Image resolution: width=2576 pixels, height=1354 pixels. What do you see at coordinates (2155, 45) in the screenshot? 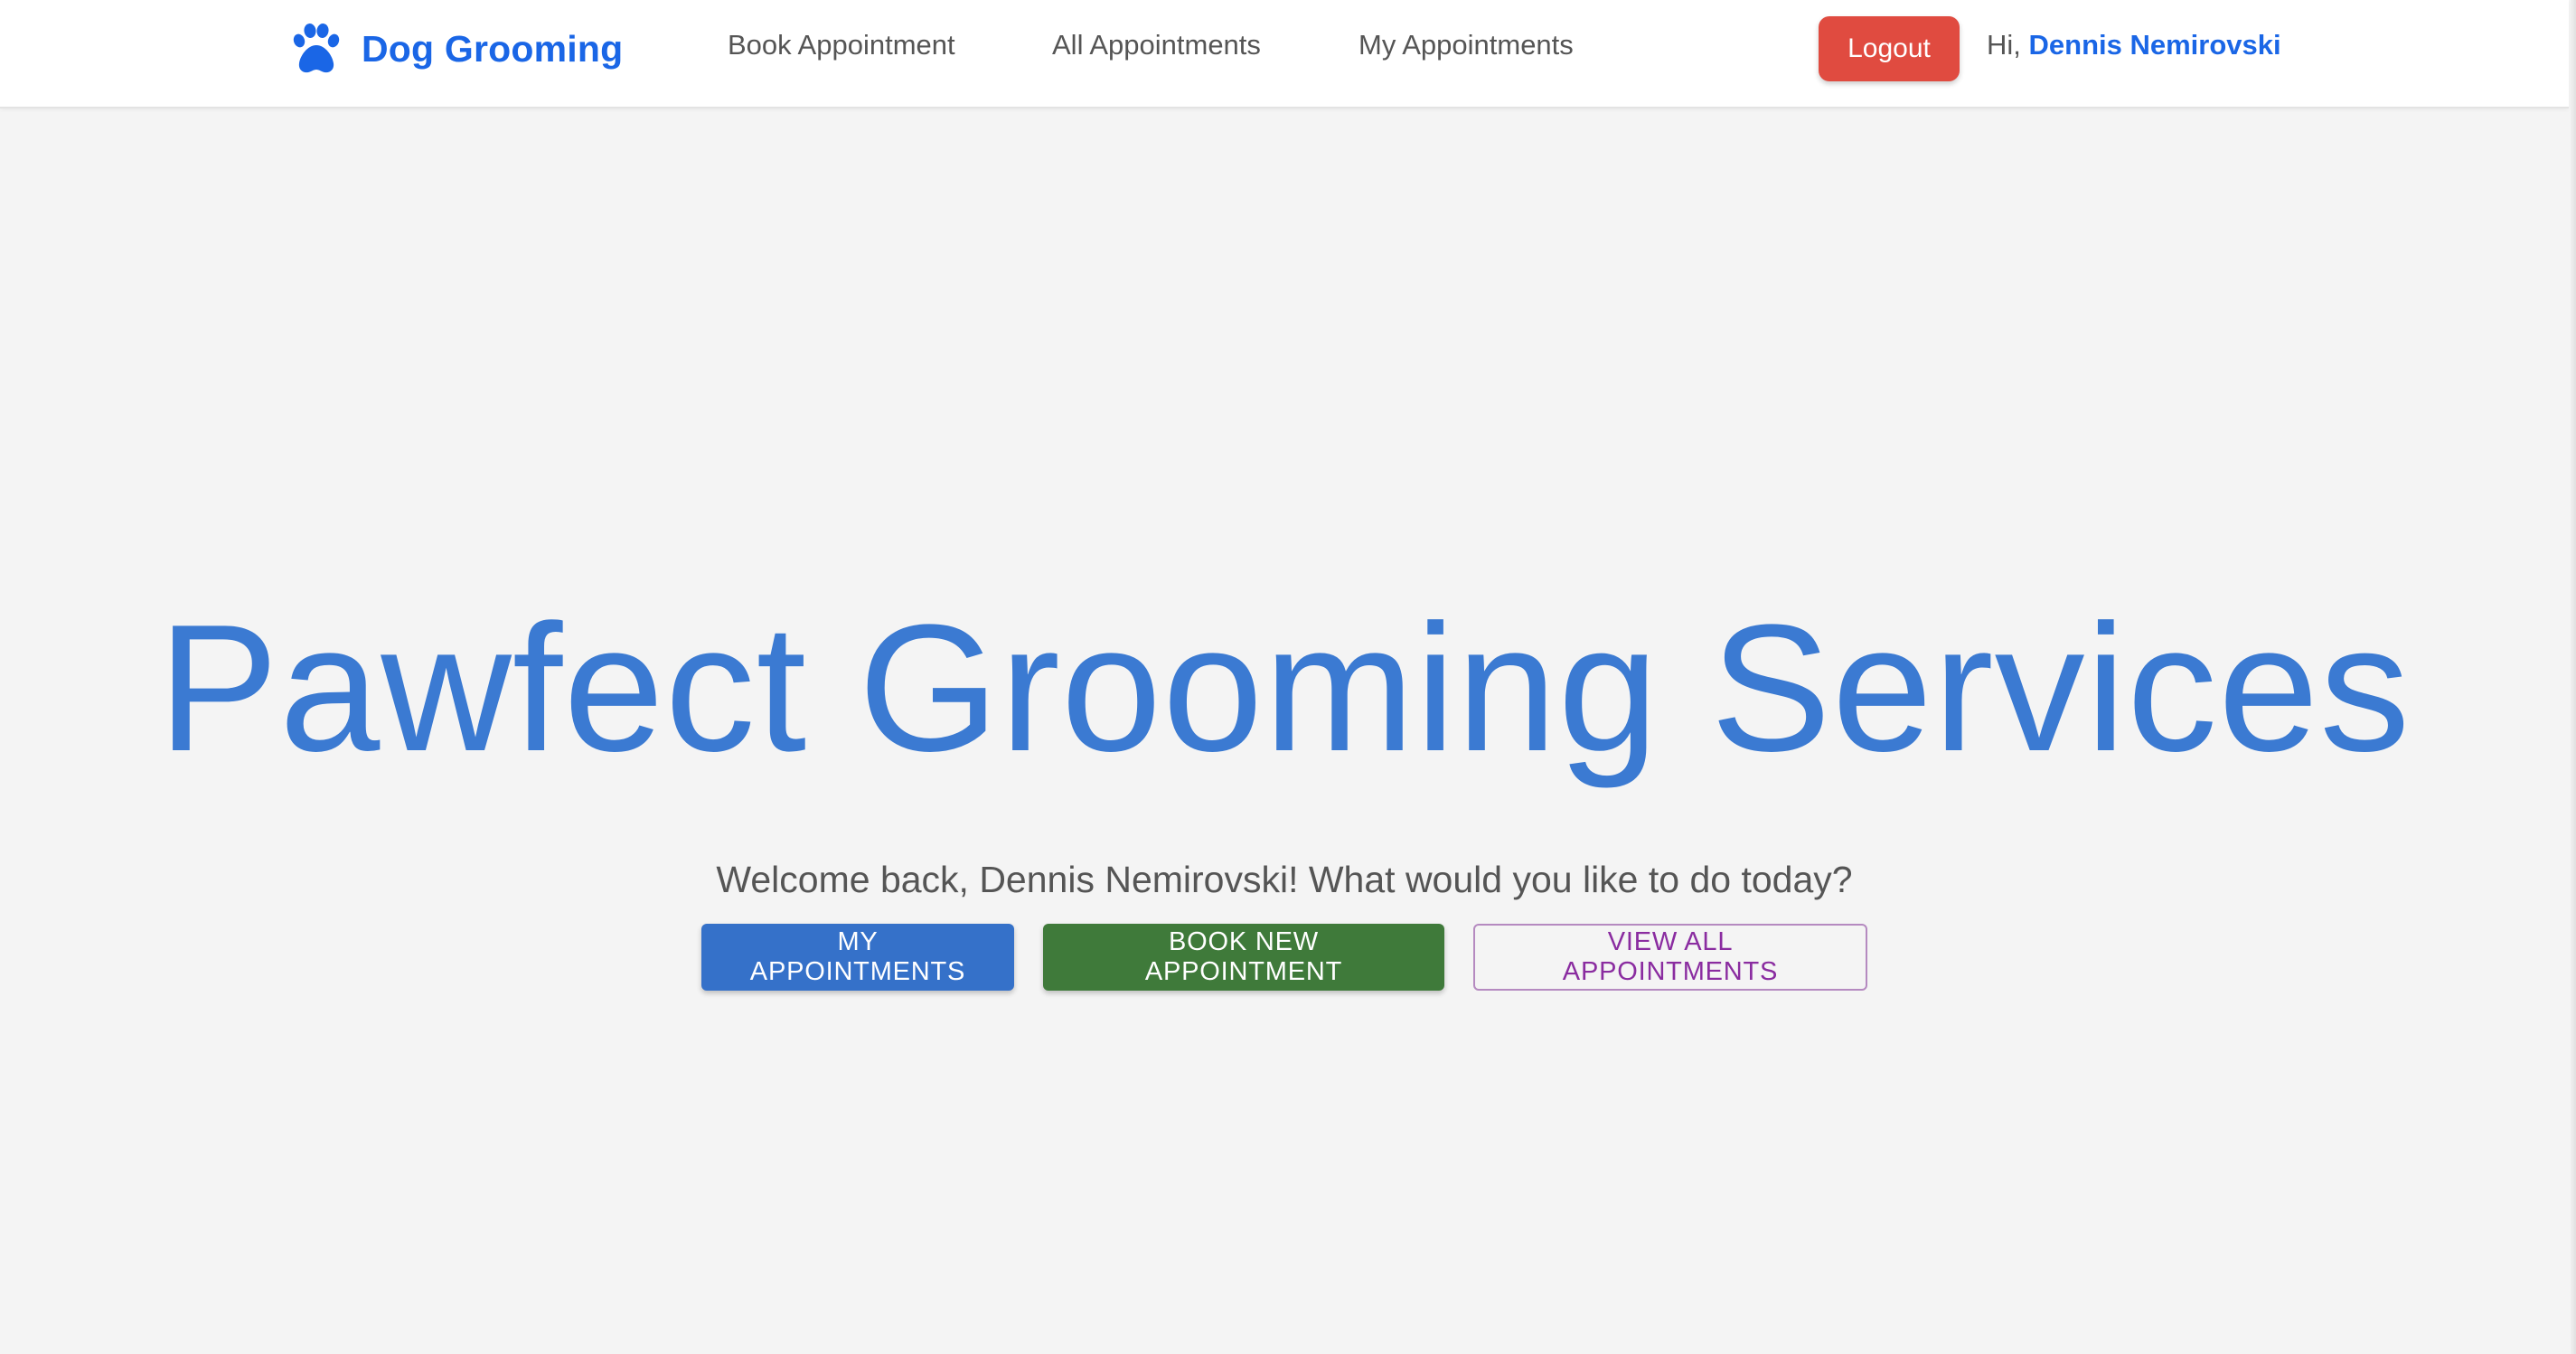
I see `user-name-link: Dennis Nemirovski` at bounding box center [2155, 45].